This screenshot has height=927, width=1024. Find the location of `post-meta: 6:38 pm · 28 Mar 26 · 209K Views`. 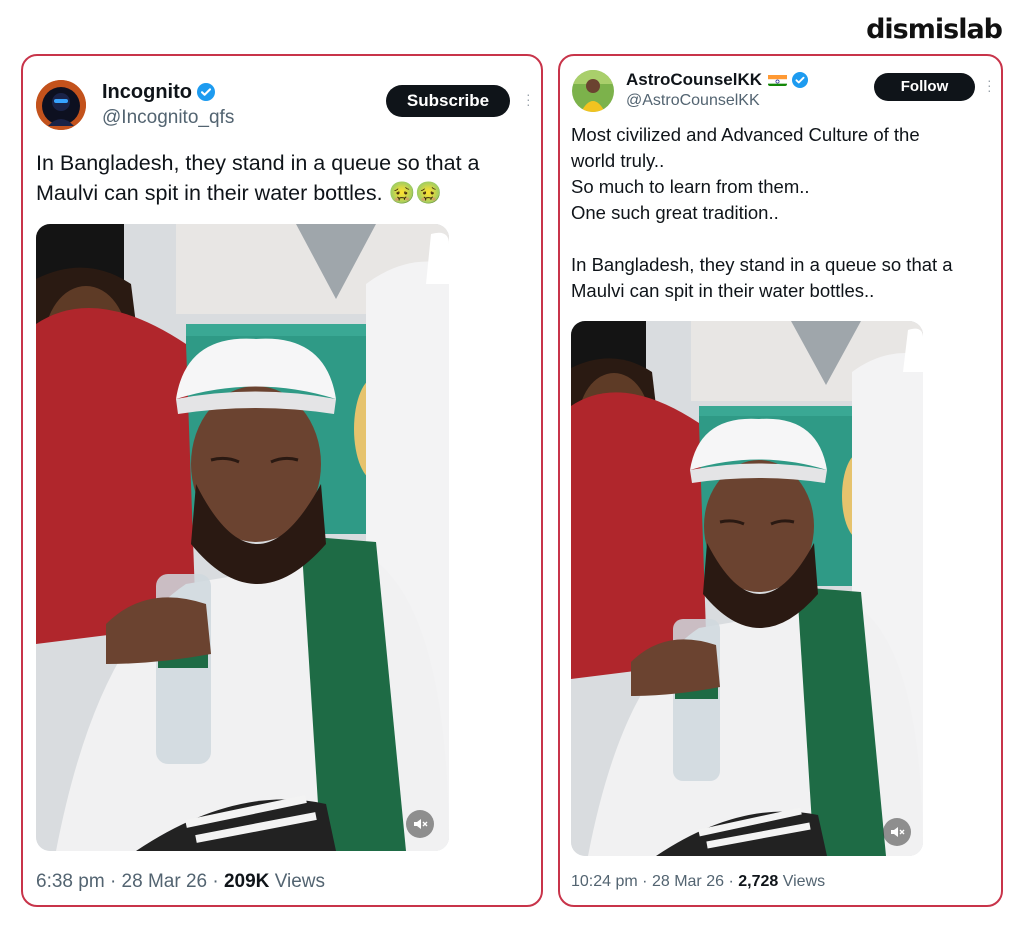

post-meta: 6:38 pm · 28 Mar 26 · 209K Views is located at coordinates (180, 882).